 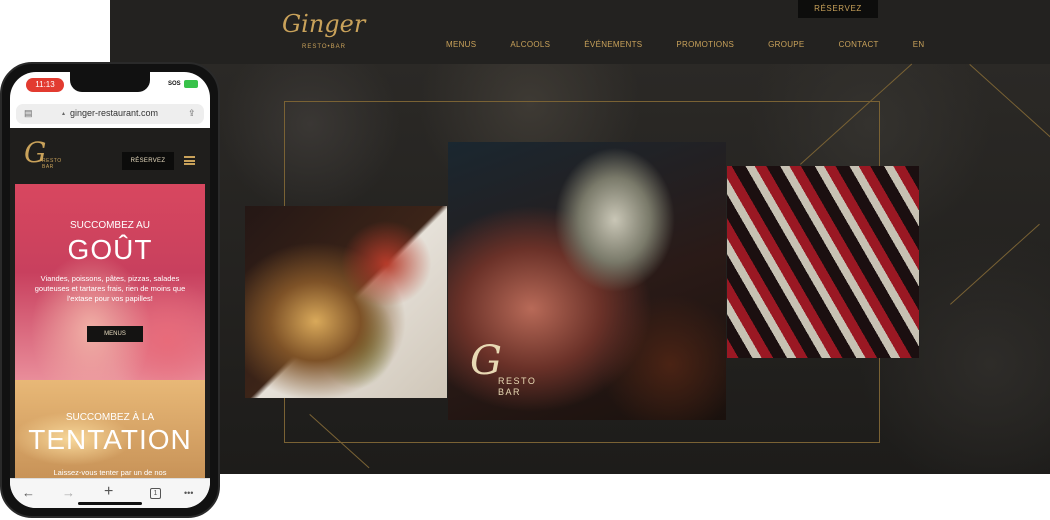 What do you see at coordinates (110, 503) in the screenshot?
I see `home-indicator` at bounding box center [110, 503].